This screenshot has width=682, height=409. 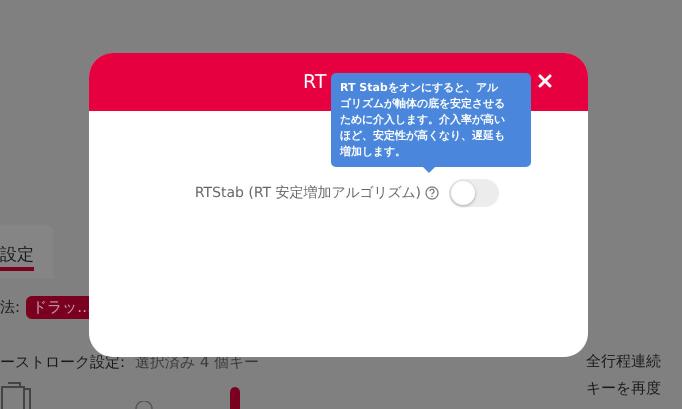 I want to click on mode-label: 法:, so click(x=10, y=308).